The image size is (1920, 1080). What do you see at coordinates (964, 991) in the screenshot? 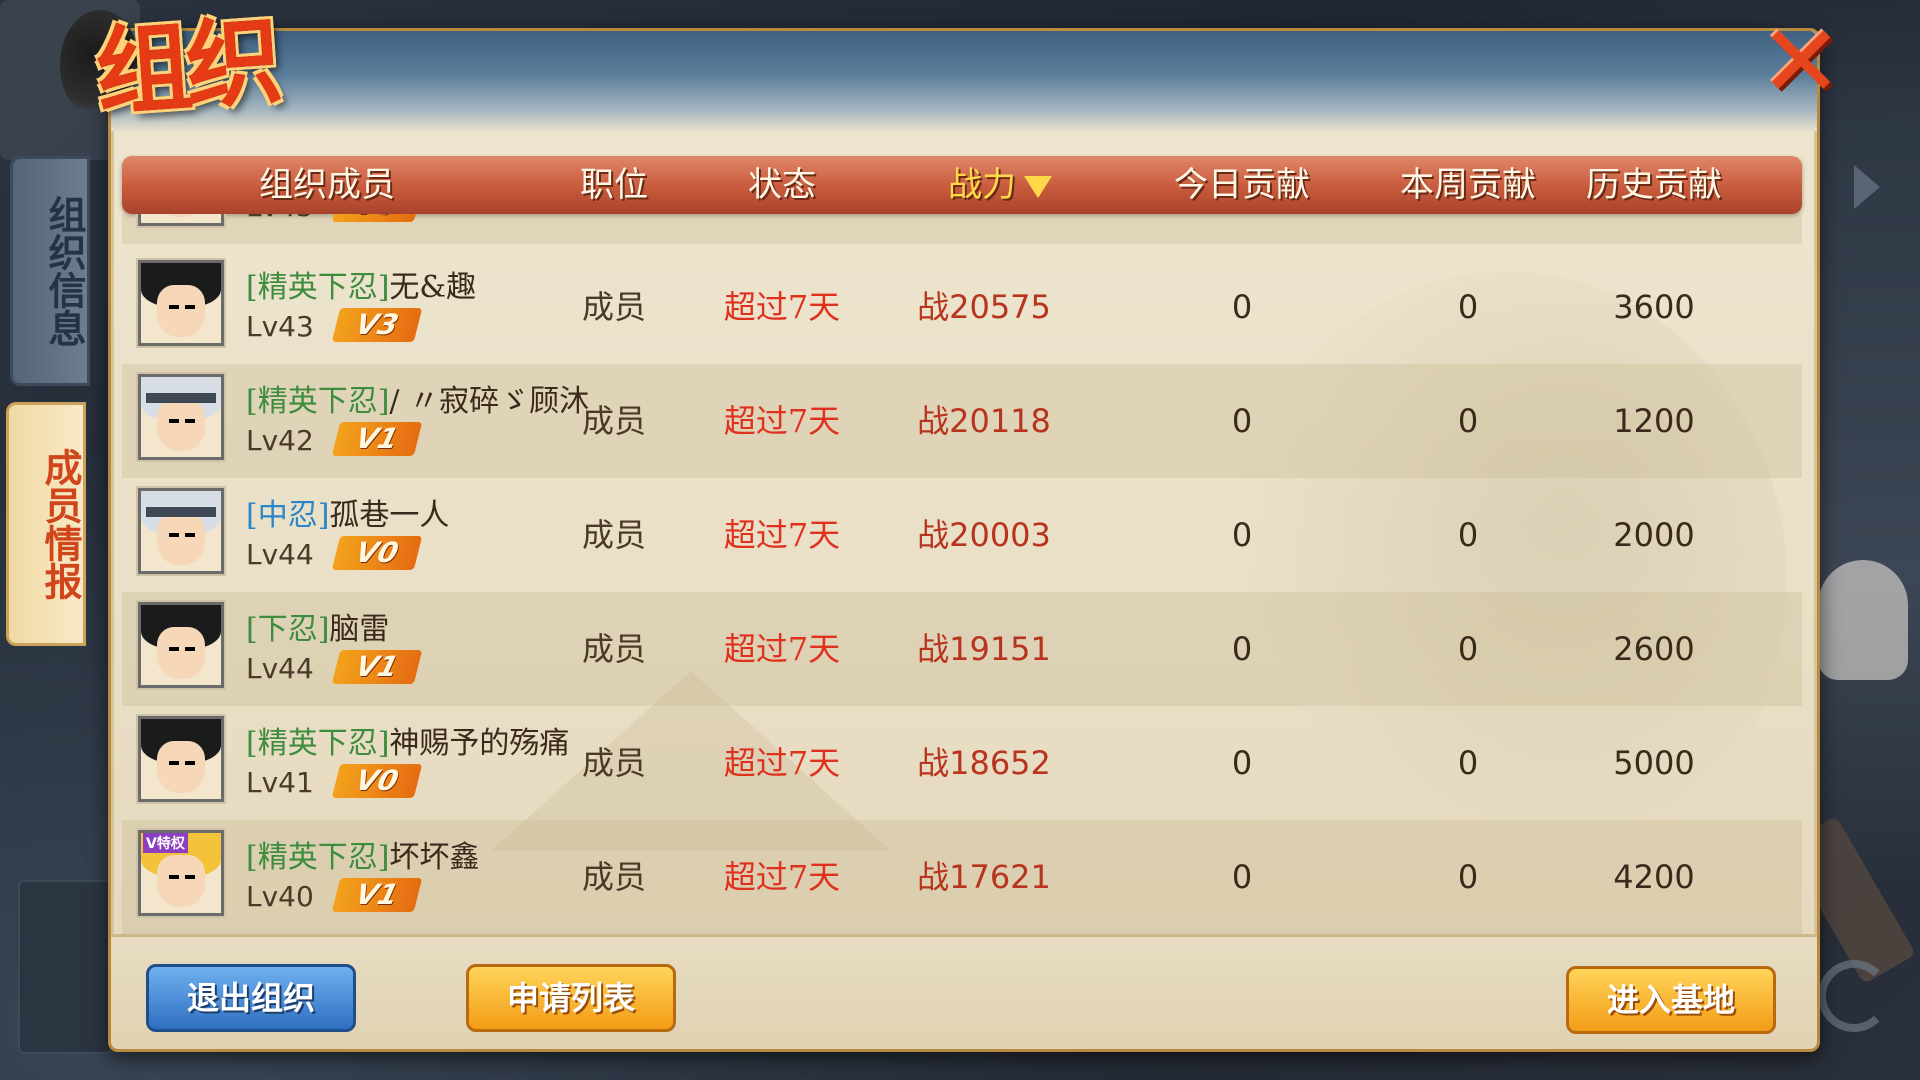
I see `window-footer` at bounding box center [964, 991].